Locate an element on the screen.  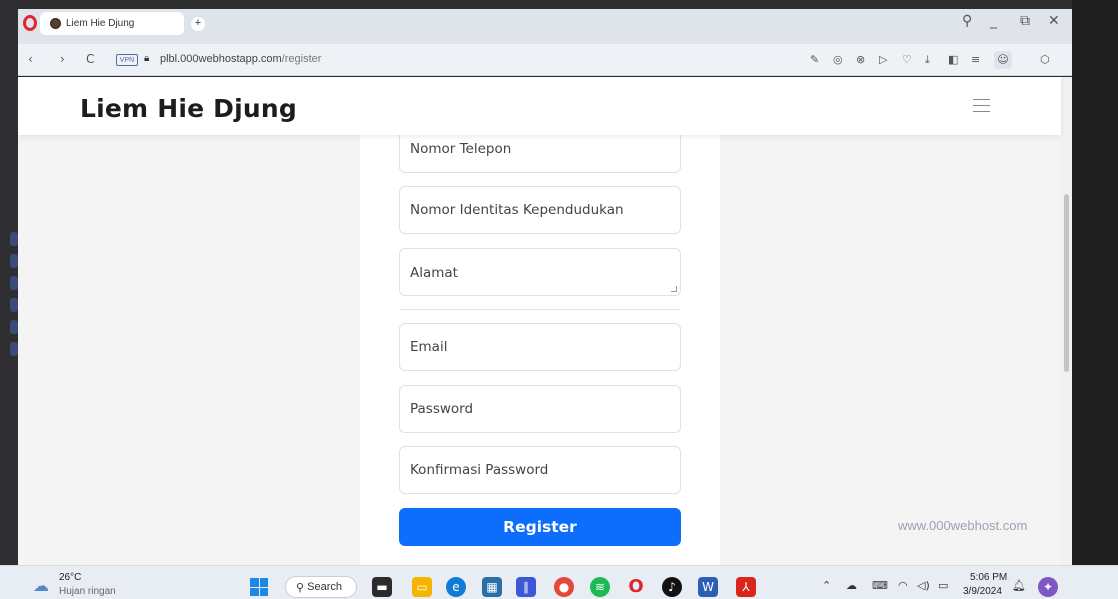
weather-temperature: 26°C is located at coordinates (70, 577).